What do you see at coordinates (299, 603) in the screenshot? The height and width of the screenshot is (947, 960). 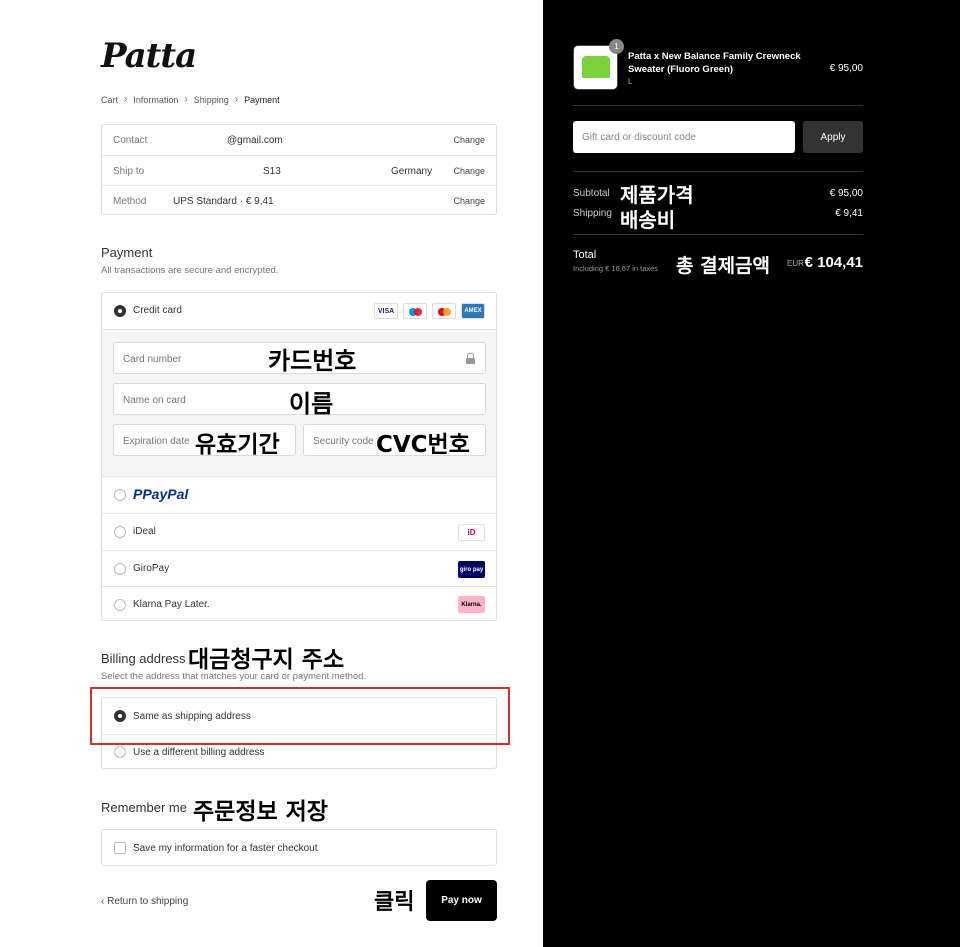 I see `klarna-option: Klarna Pay Later. Klarna.` at bounding box center [299, 603].